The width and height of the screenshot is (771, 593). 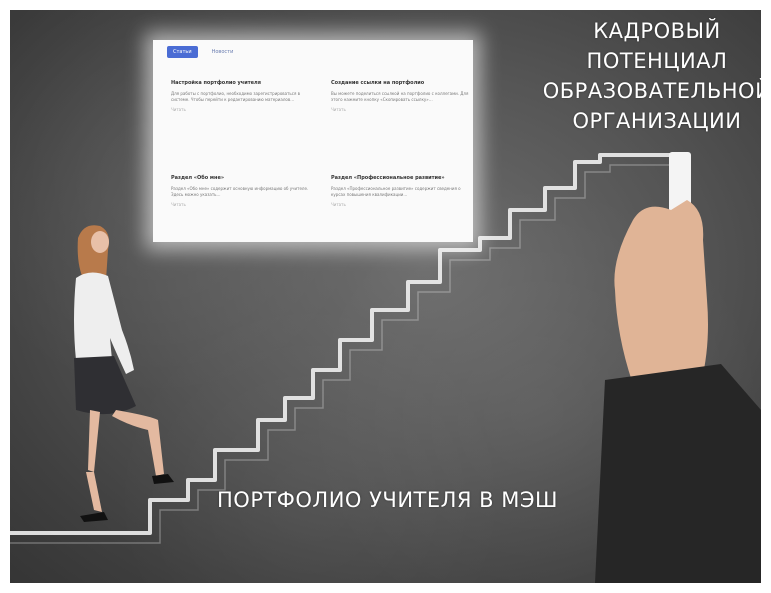 What do you see at coordinates (387, 500) in the screenshot?
I see `bottom-caption: ПОРТФОЛИО УЧИТЕЛЯ В МЭШ` at bounding box center [387, 500].